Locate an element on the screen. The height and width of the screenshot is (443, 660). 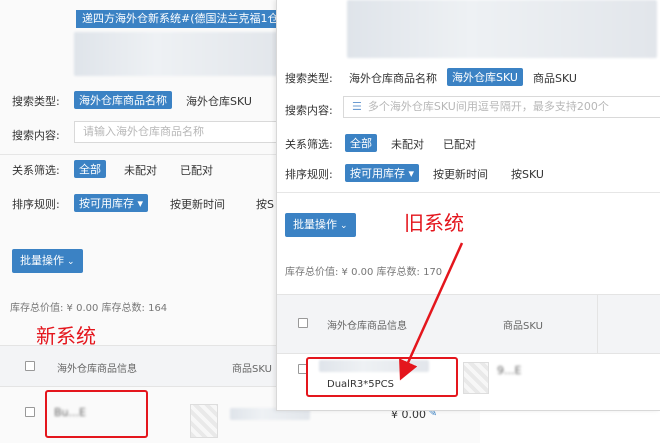
search-type-option-product-sku: 商品SKU is located at coordinates (555, 78).